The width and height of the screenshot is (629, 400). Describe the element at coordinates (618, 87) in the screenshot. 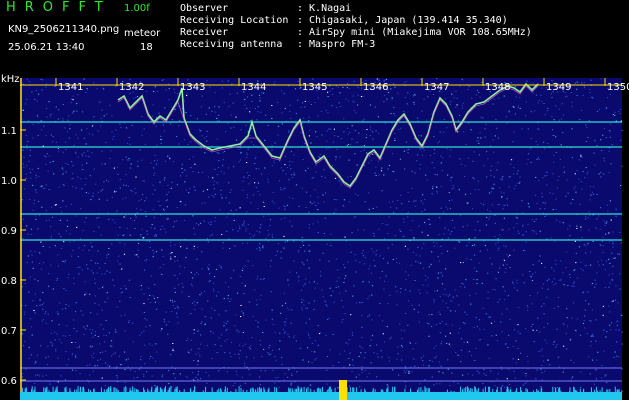

I see `time-tick-label: 1350` at that location.